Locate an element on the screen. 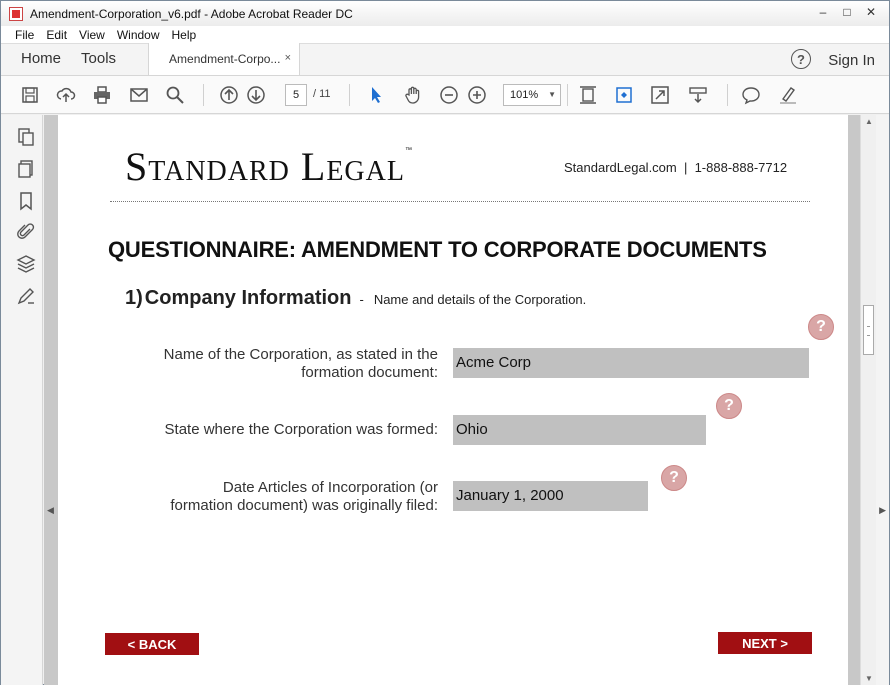 This screenshot has width=890, height=685. print-icon is located at coordinates (102, 95).